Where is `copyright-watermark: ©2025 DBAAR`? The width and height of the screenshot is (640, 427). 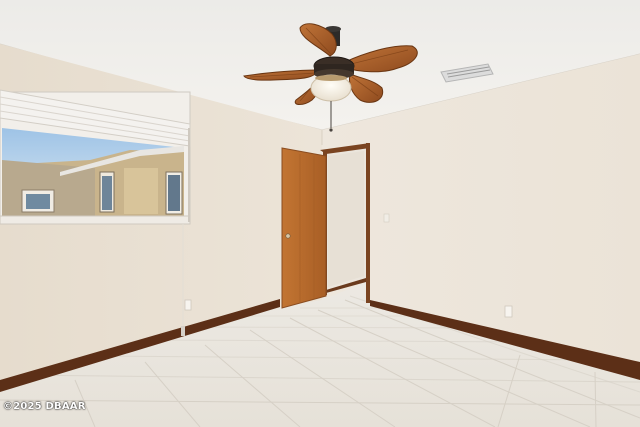 copyright-watermark: ©2025 DBAAR is located at coordinates (44, 406).